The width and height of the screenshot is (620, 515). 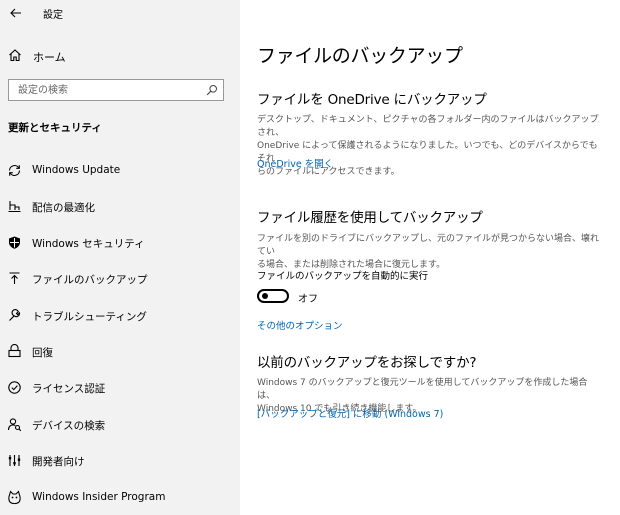 What do you see at coordinates (265, 296) in the screenshot?
I see `toggle-knob` at bounding box center [265, 296].